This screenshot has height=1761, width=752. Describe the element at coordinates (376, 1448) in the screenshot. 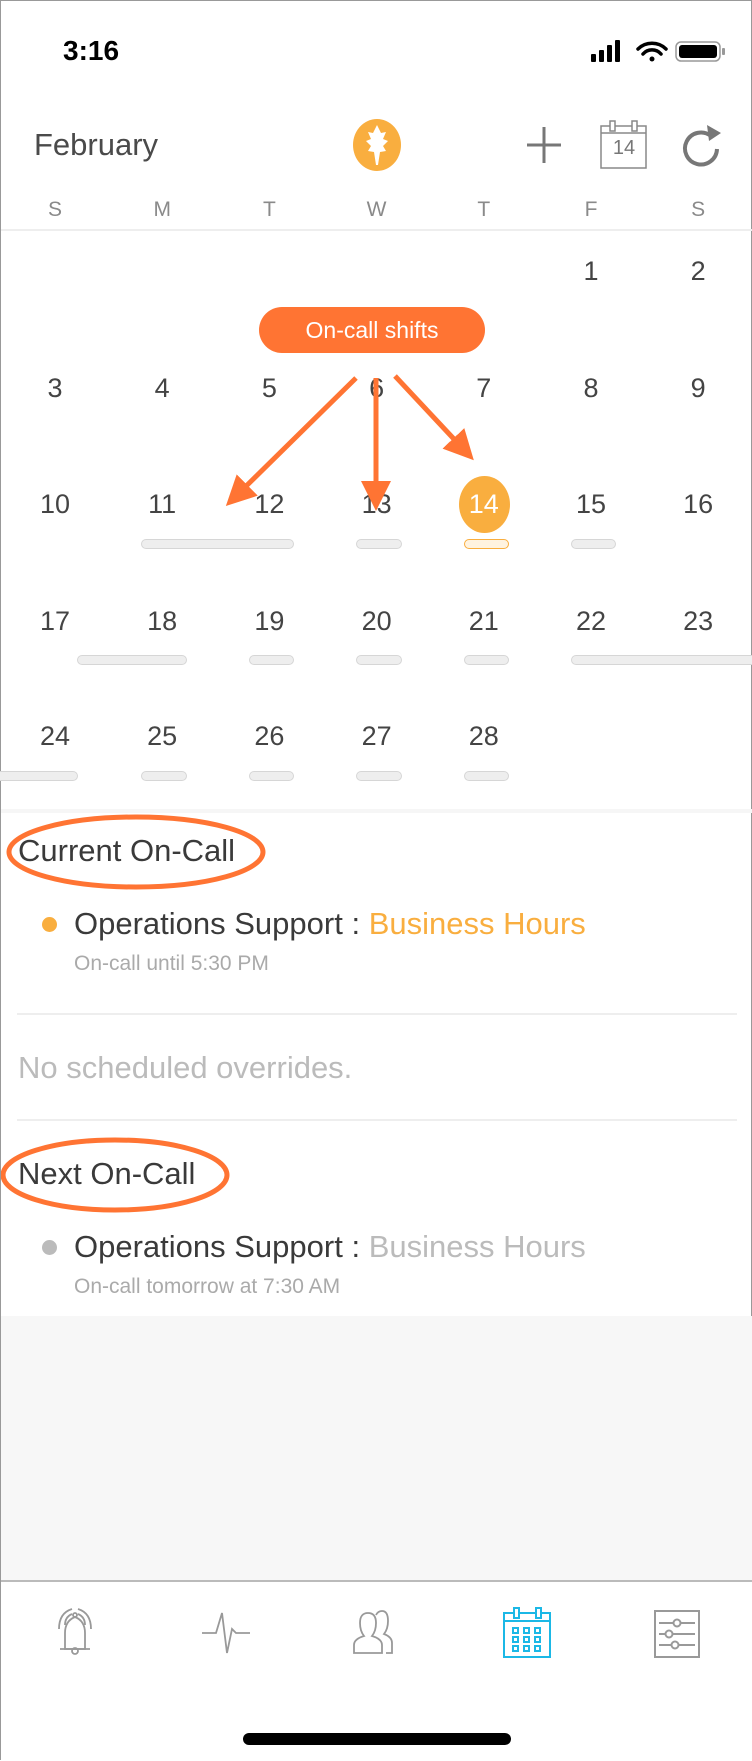

I see `empty-area` at that location.